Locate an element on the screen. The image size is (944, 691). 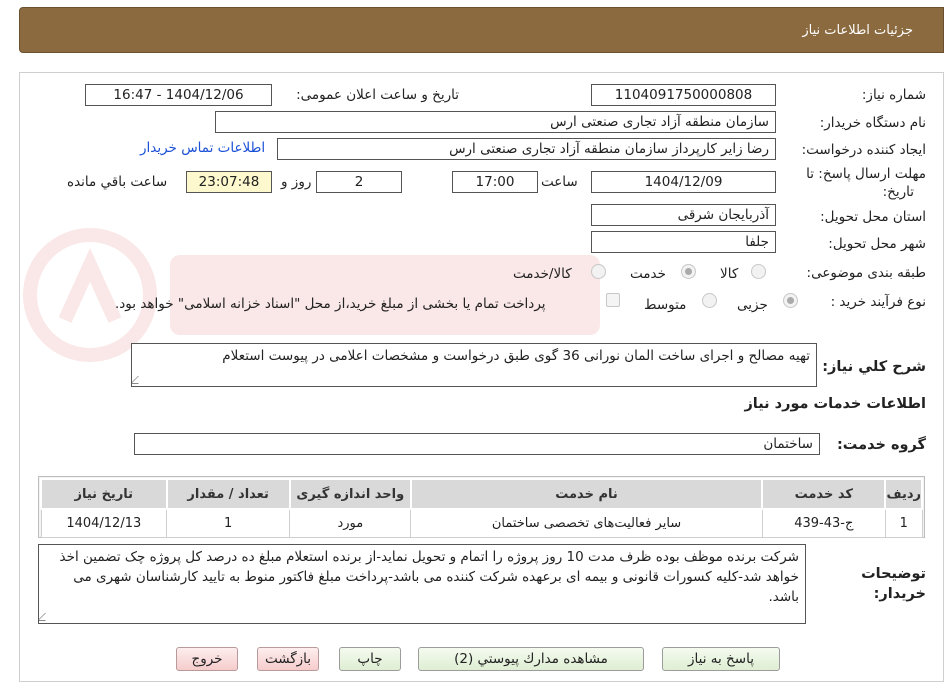
col-row: رديف is located at coordinates (903, 494).